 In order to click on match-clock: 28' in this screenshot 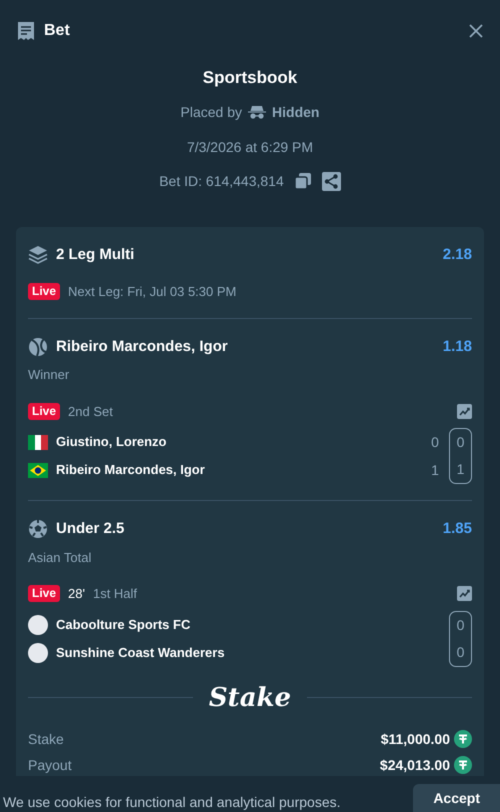, I will do `click(76, 594)`.